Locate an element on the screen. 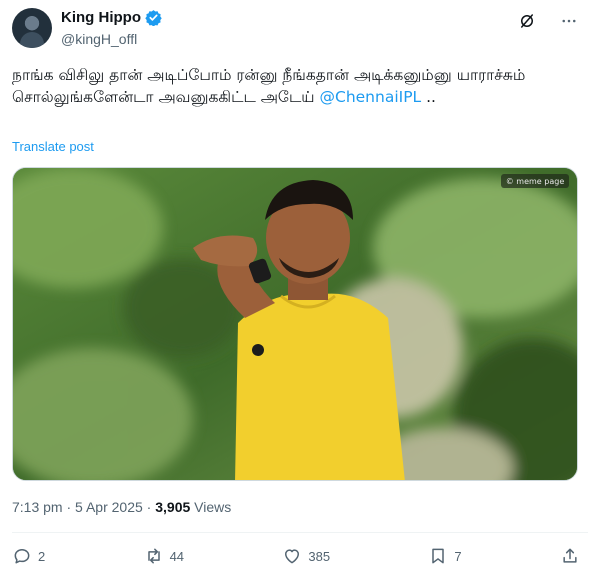 This screenshot has height=583, width=600. verified-badge-icon is located at coordinates (153, 18).